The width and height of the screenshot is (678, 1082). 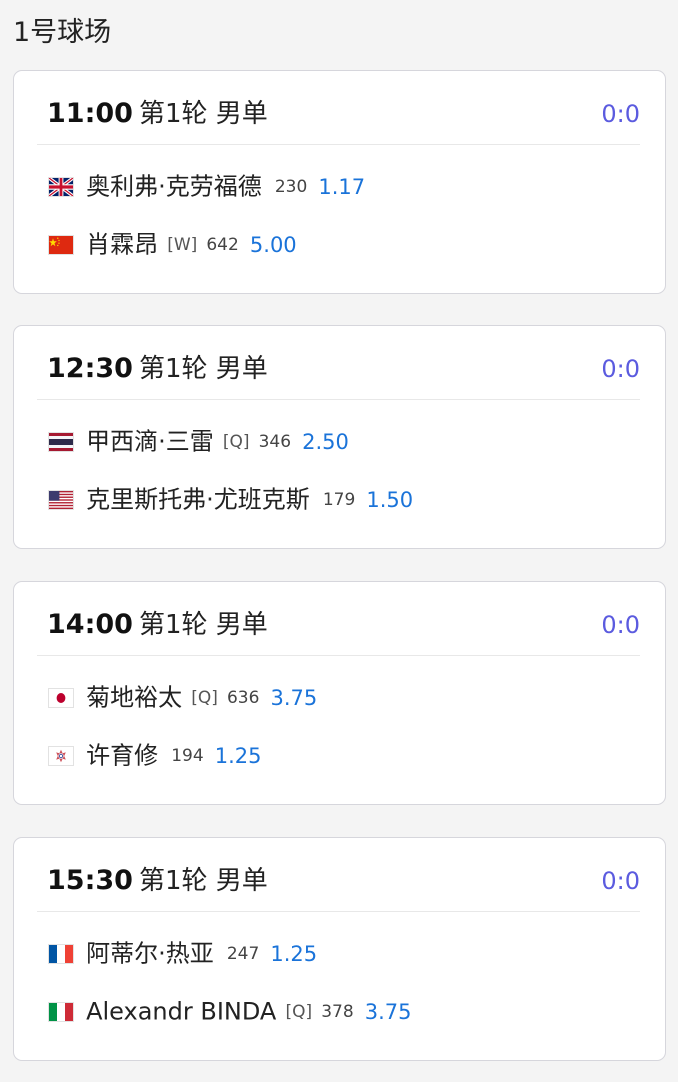 I want to click on player-row: 奥利弗·克劳福德 230 1.17, so click(x=206, y=186).